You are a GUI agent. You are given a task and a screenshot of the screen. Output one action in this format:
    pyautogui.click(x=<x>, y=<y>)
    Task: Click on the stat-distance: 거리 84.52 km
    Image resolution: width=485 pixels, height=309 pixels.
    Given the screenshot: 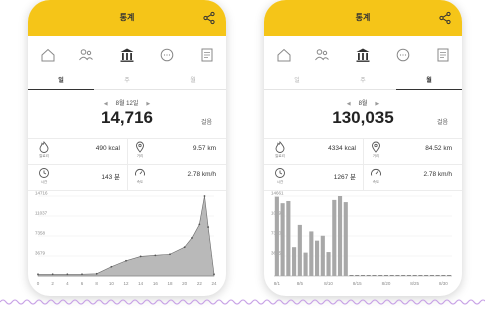 What is the action you would take?
    pyautogui.click(x=411, y=151)
    